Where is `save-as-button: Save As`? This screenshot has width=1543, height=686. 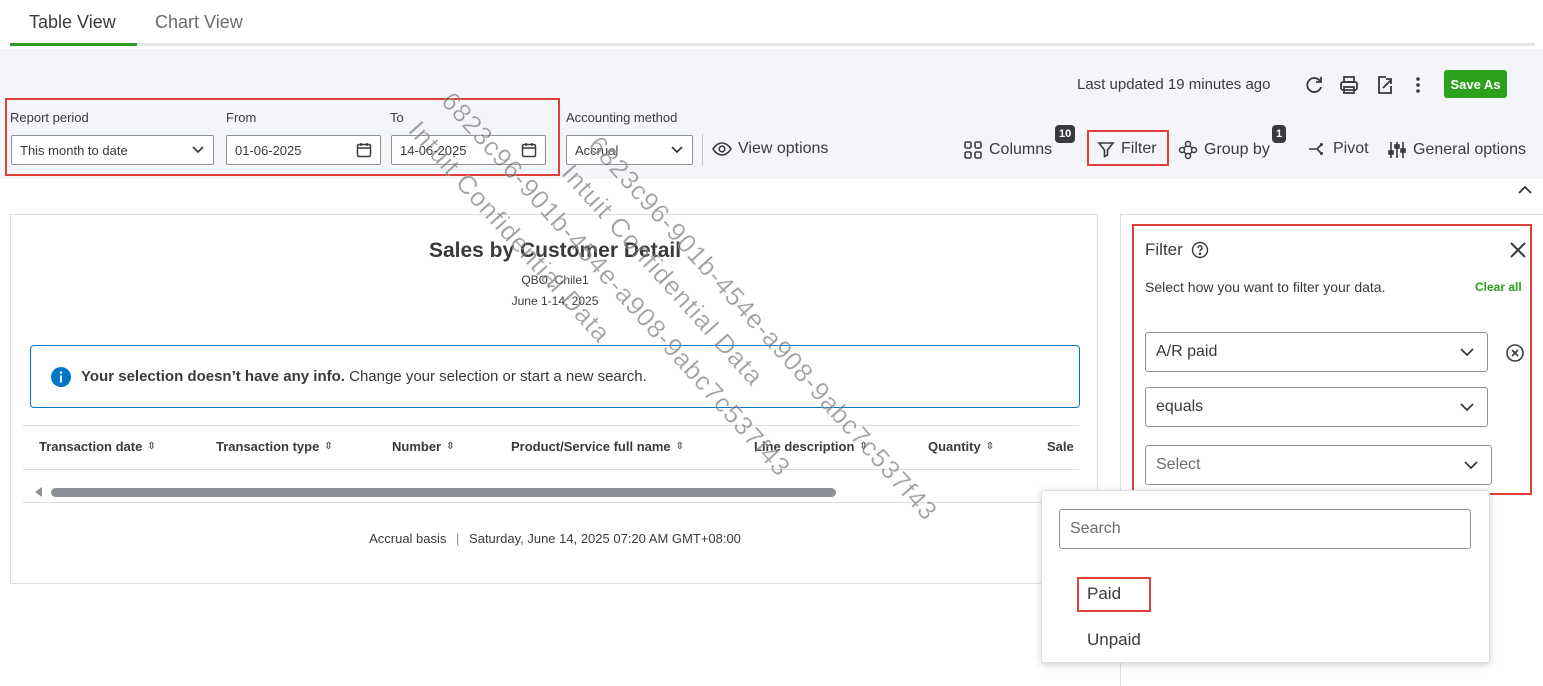
save-as-button: Save As is located at coordinates (1475, 84).